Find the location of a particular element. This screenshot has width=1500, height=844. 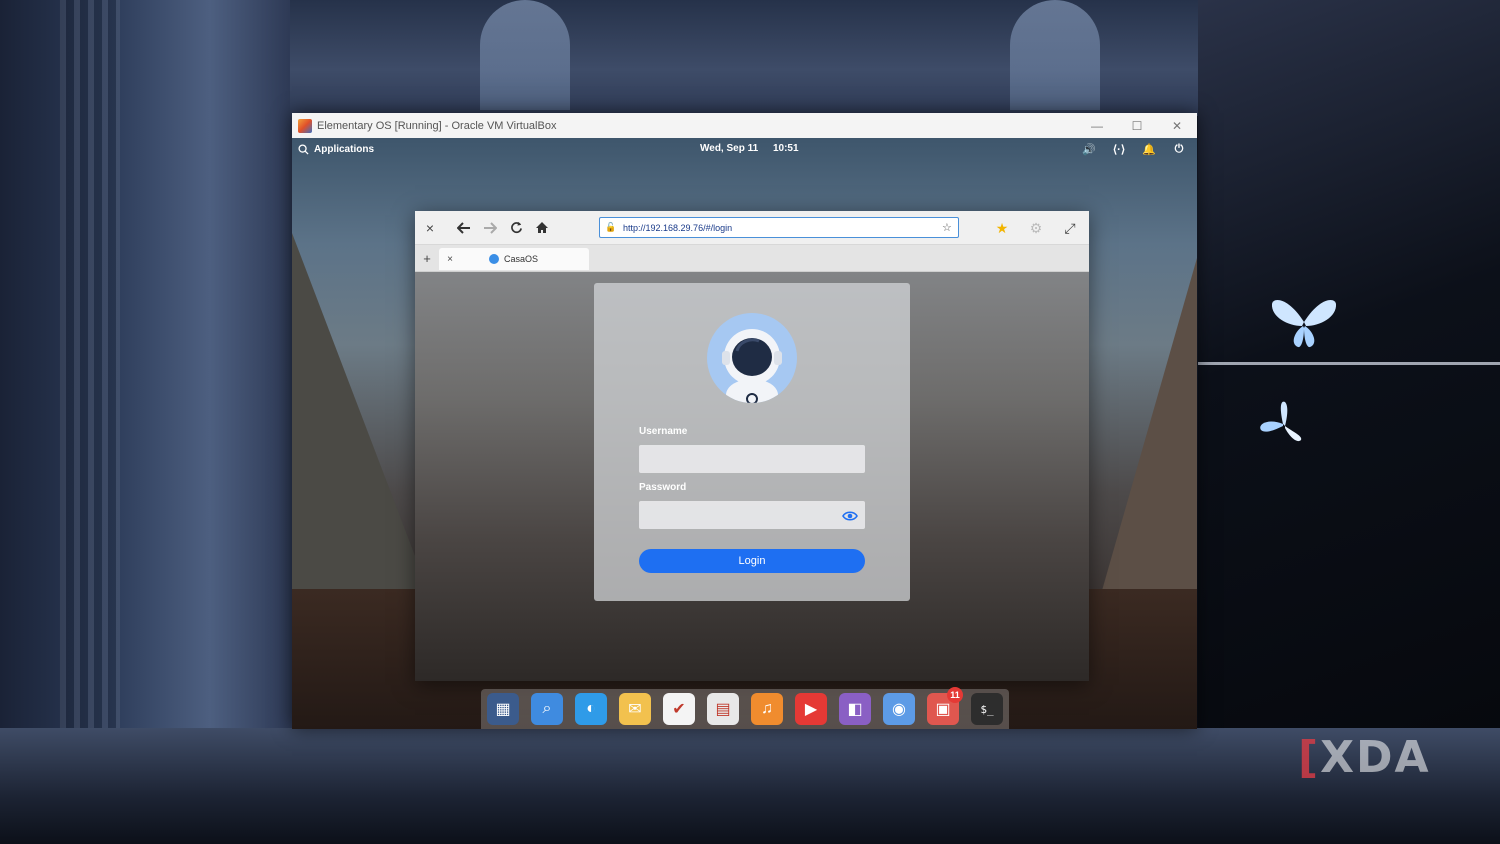

username-label: Username is located at coordinates (663, 431).